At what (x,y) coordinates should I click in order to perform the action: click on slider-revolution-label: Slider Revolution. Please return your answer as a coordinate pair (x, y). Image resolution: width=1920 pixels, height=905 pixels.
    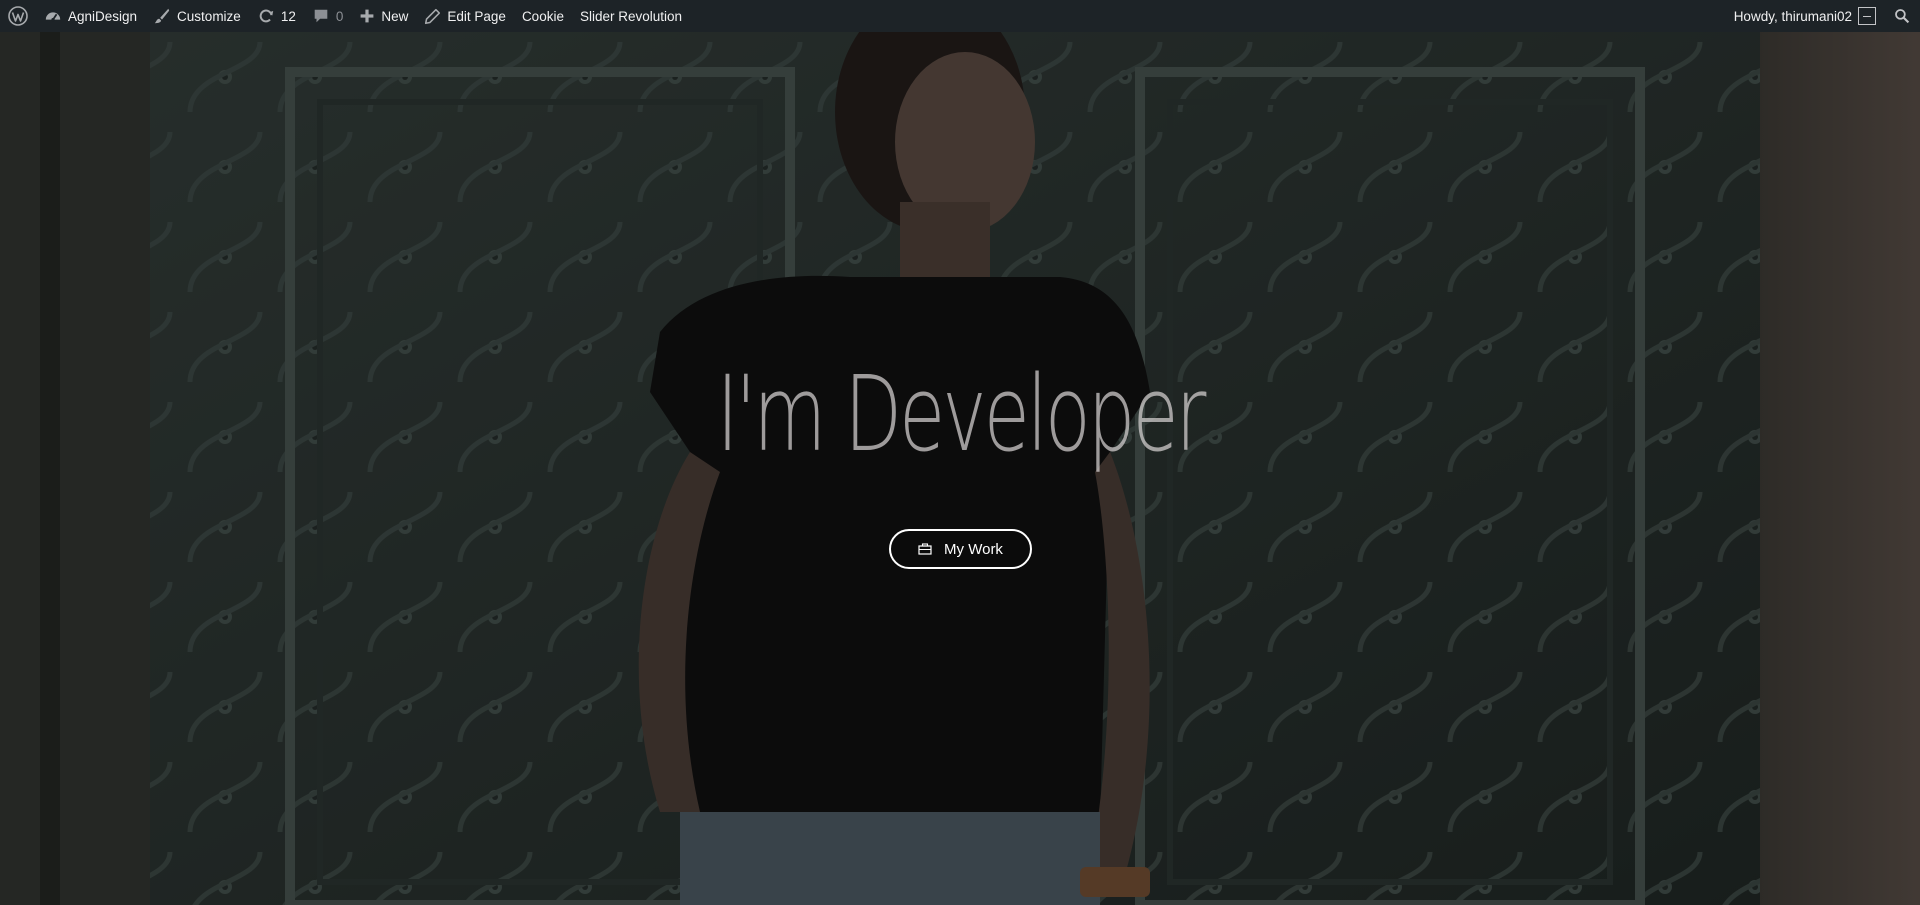
    Looking at the image, I should click on (631, 16).